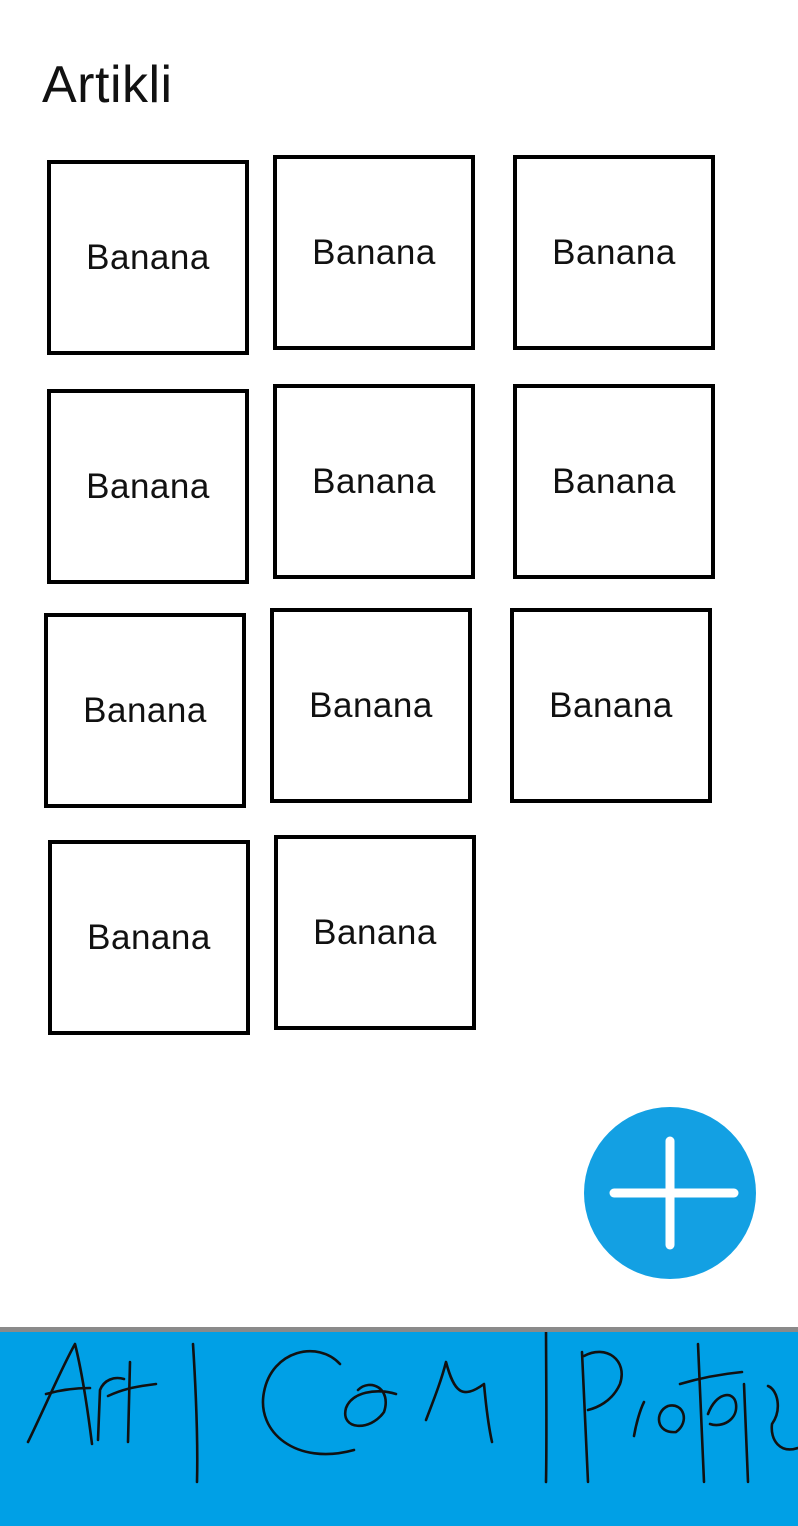  Describe the element at coordinates (370, 1429) in the screenshot. I see `nav-tab-cen` at that location.